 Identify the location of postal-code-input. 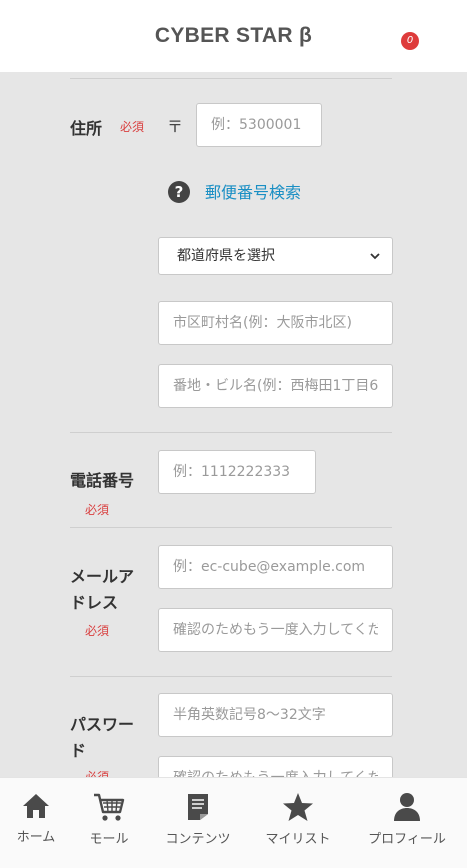
(259, 125).